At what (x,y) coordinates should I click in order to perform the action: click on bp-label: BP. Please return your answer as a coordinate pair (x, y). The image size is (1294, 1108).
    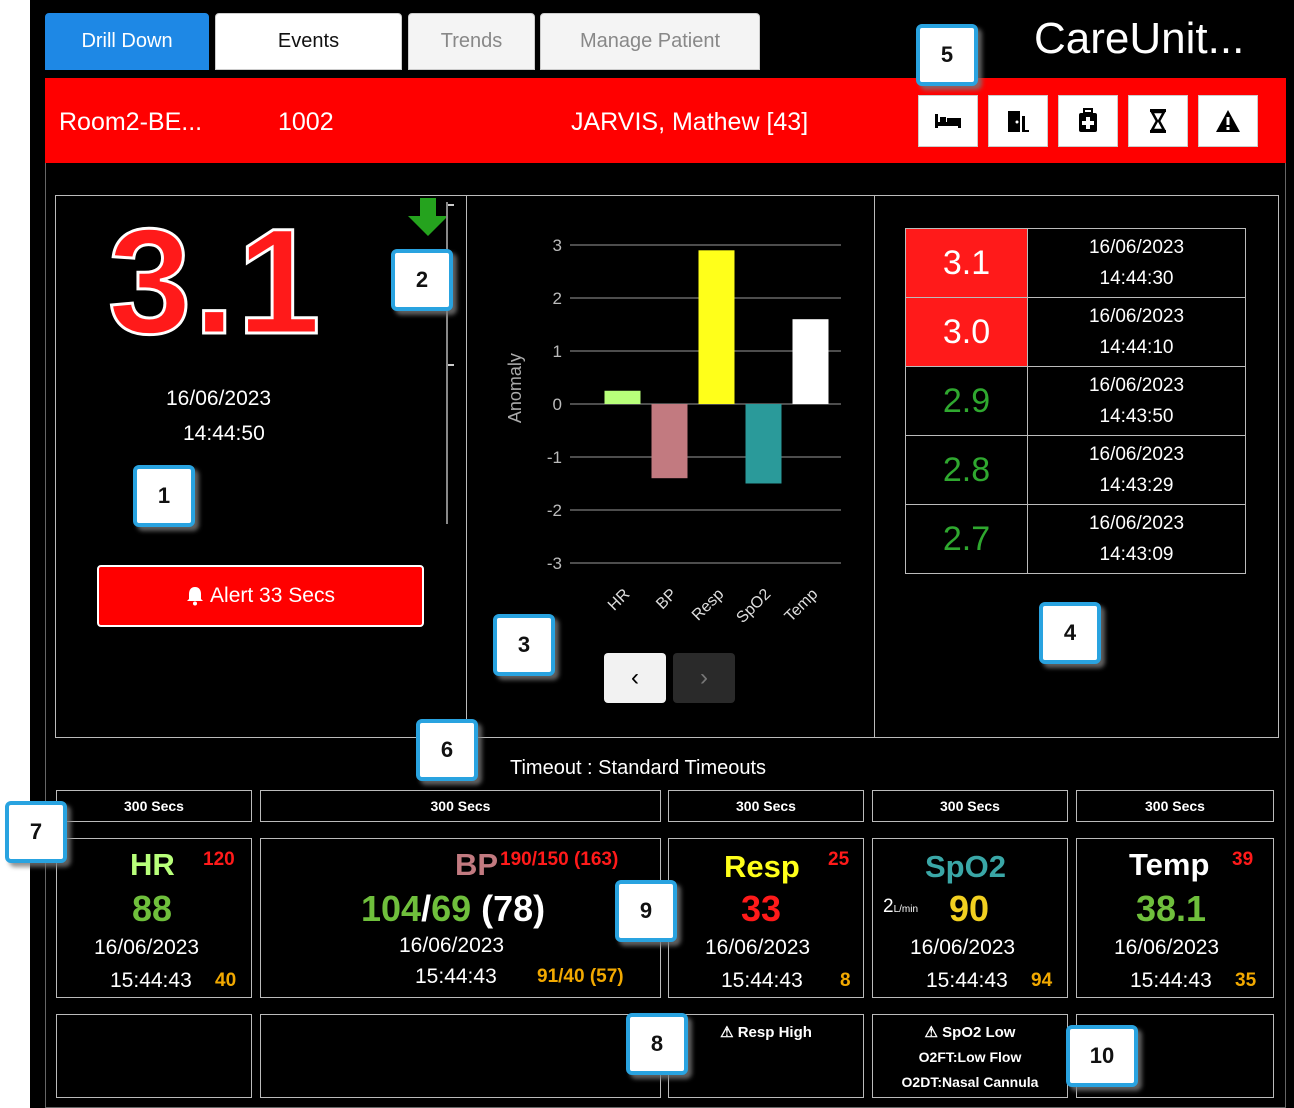
    Looking at the image, I should click on (477, 864).